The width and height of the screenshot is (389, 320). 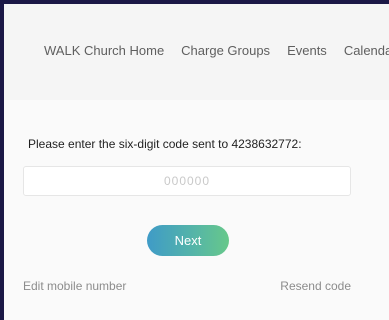 What do you see at coordinates (366, 50) in the screenshot?
I see `nav-link-calendar: Calendar` at bounding box center [366, 50].